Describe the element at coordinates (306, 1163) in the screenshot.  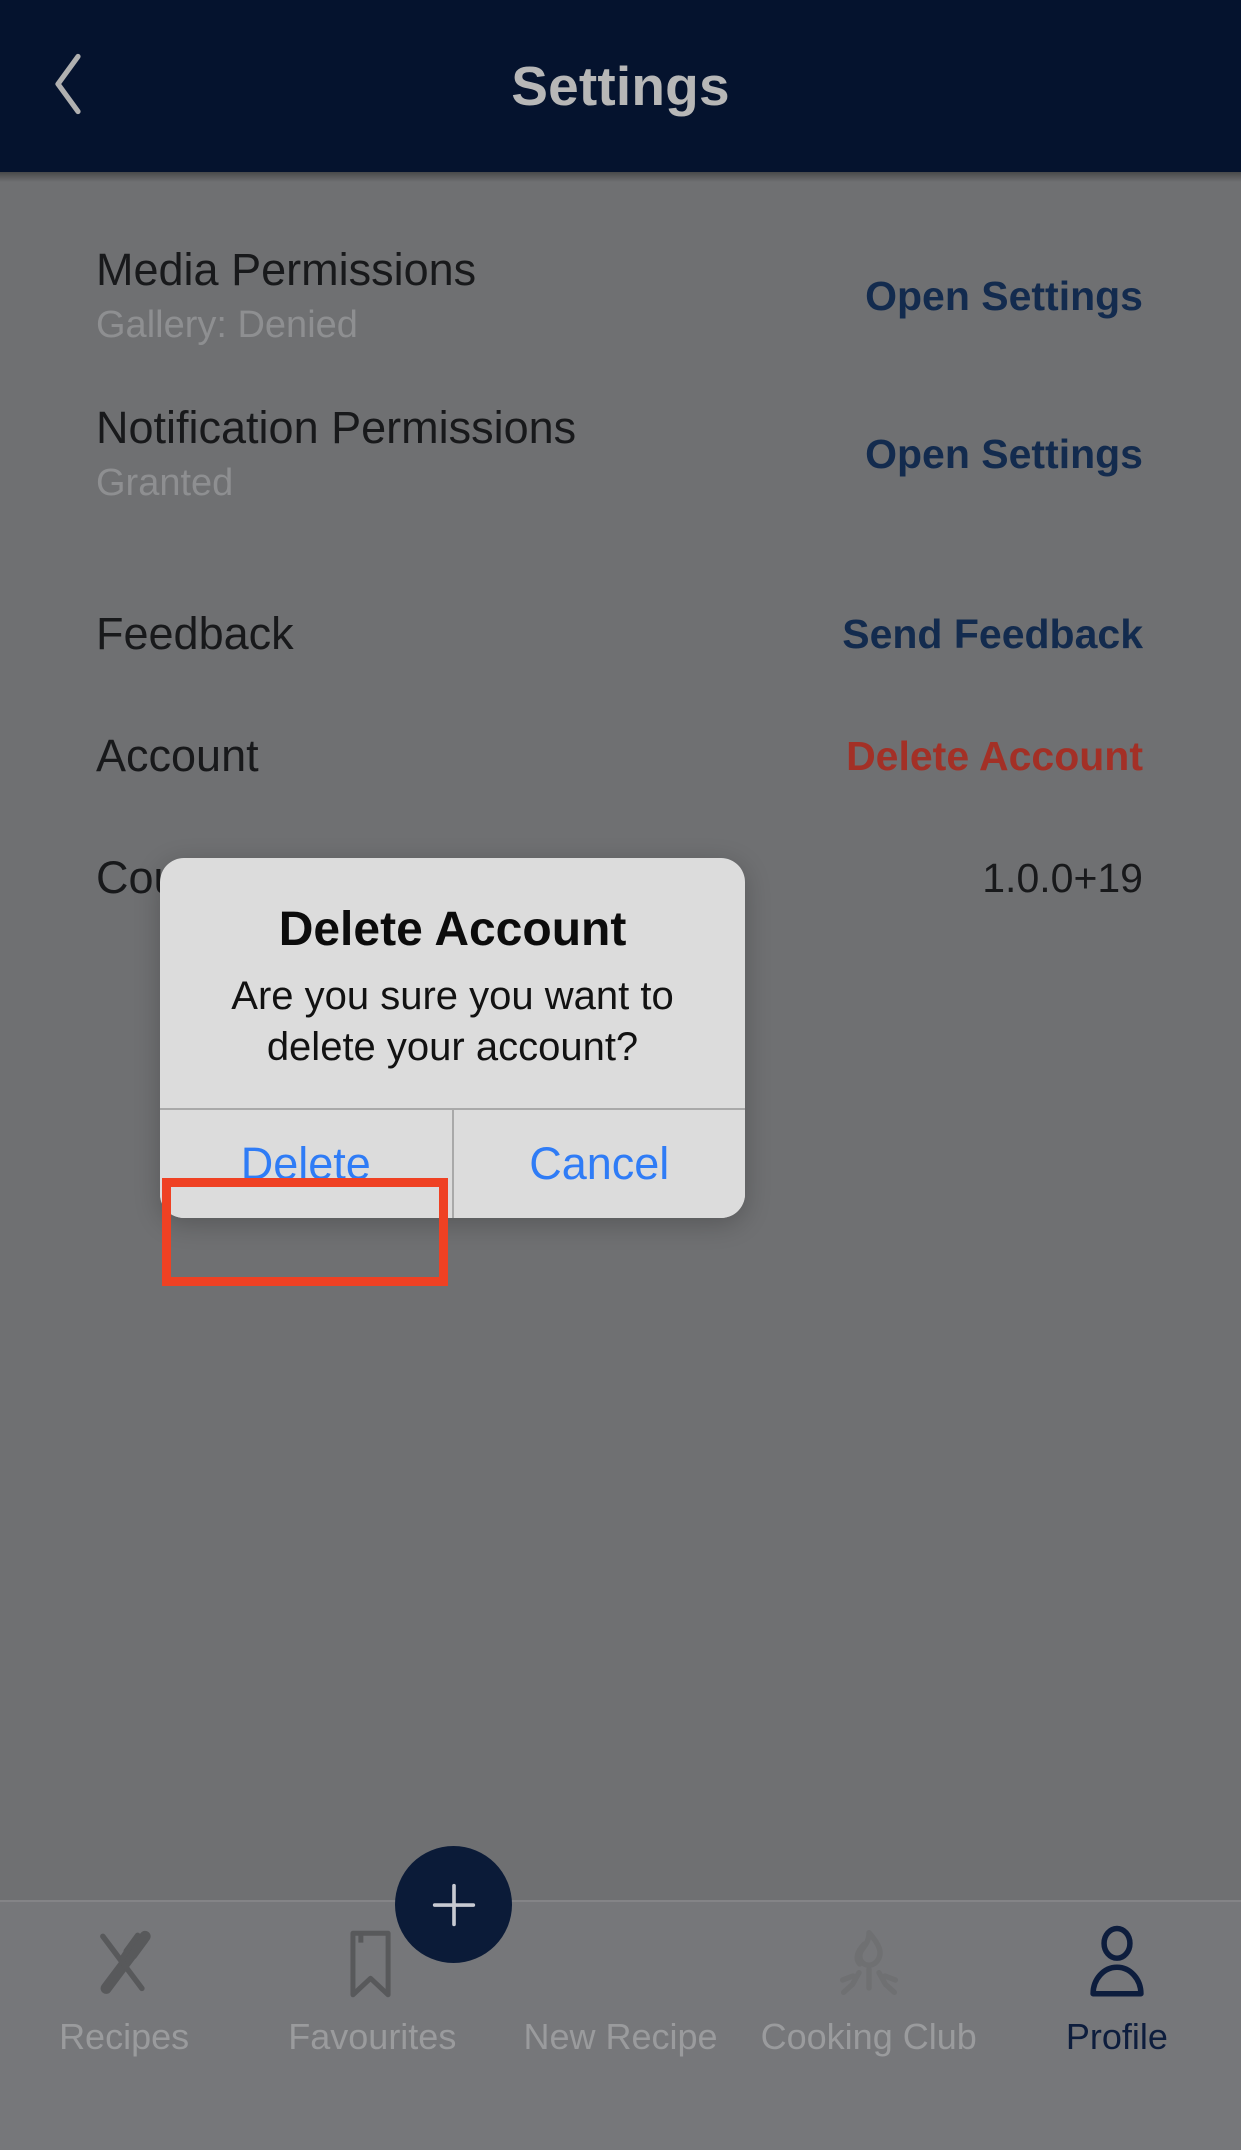
I see `dialog-delete-button: Delete` at that location.